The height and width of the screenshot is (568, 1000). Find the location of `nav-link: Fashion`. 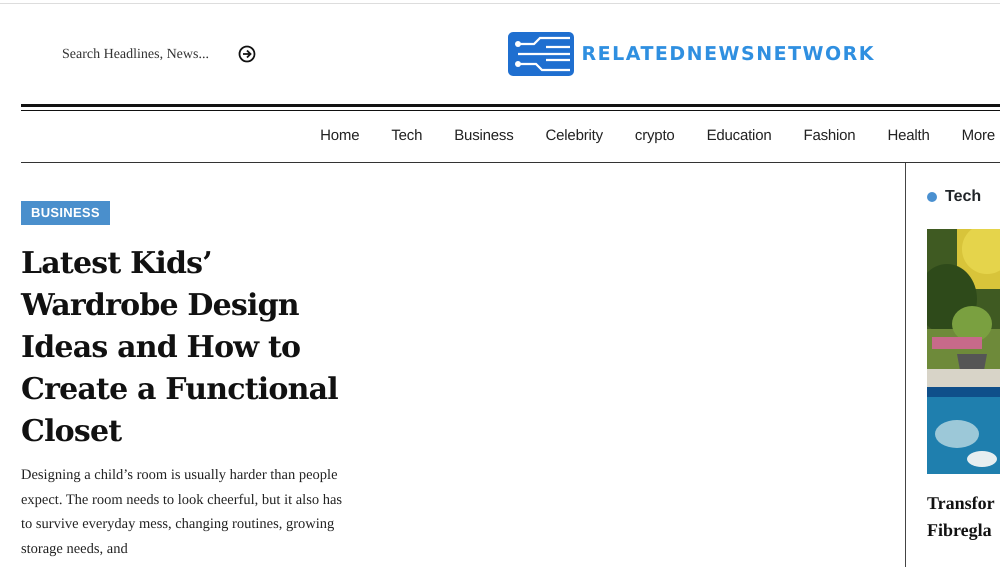

nav-link: Fashion is located at coordinates (829, 136).